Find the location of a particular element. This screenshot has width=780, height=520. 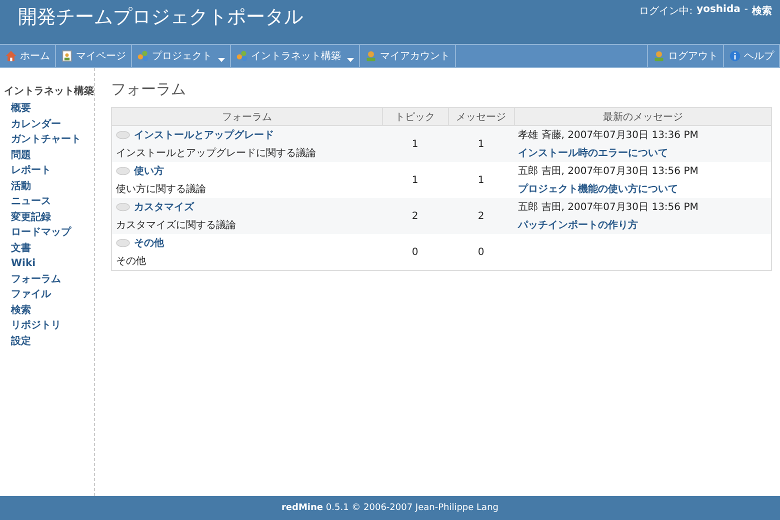

menu-item: マイアカウント is located at coordinates (408, 56).